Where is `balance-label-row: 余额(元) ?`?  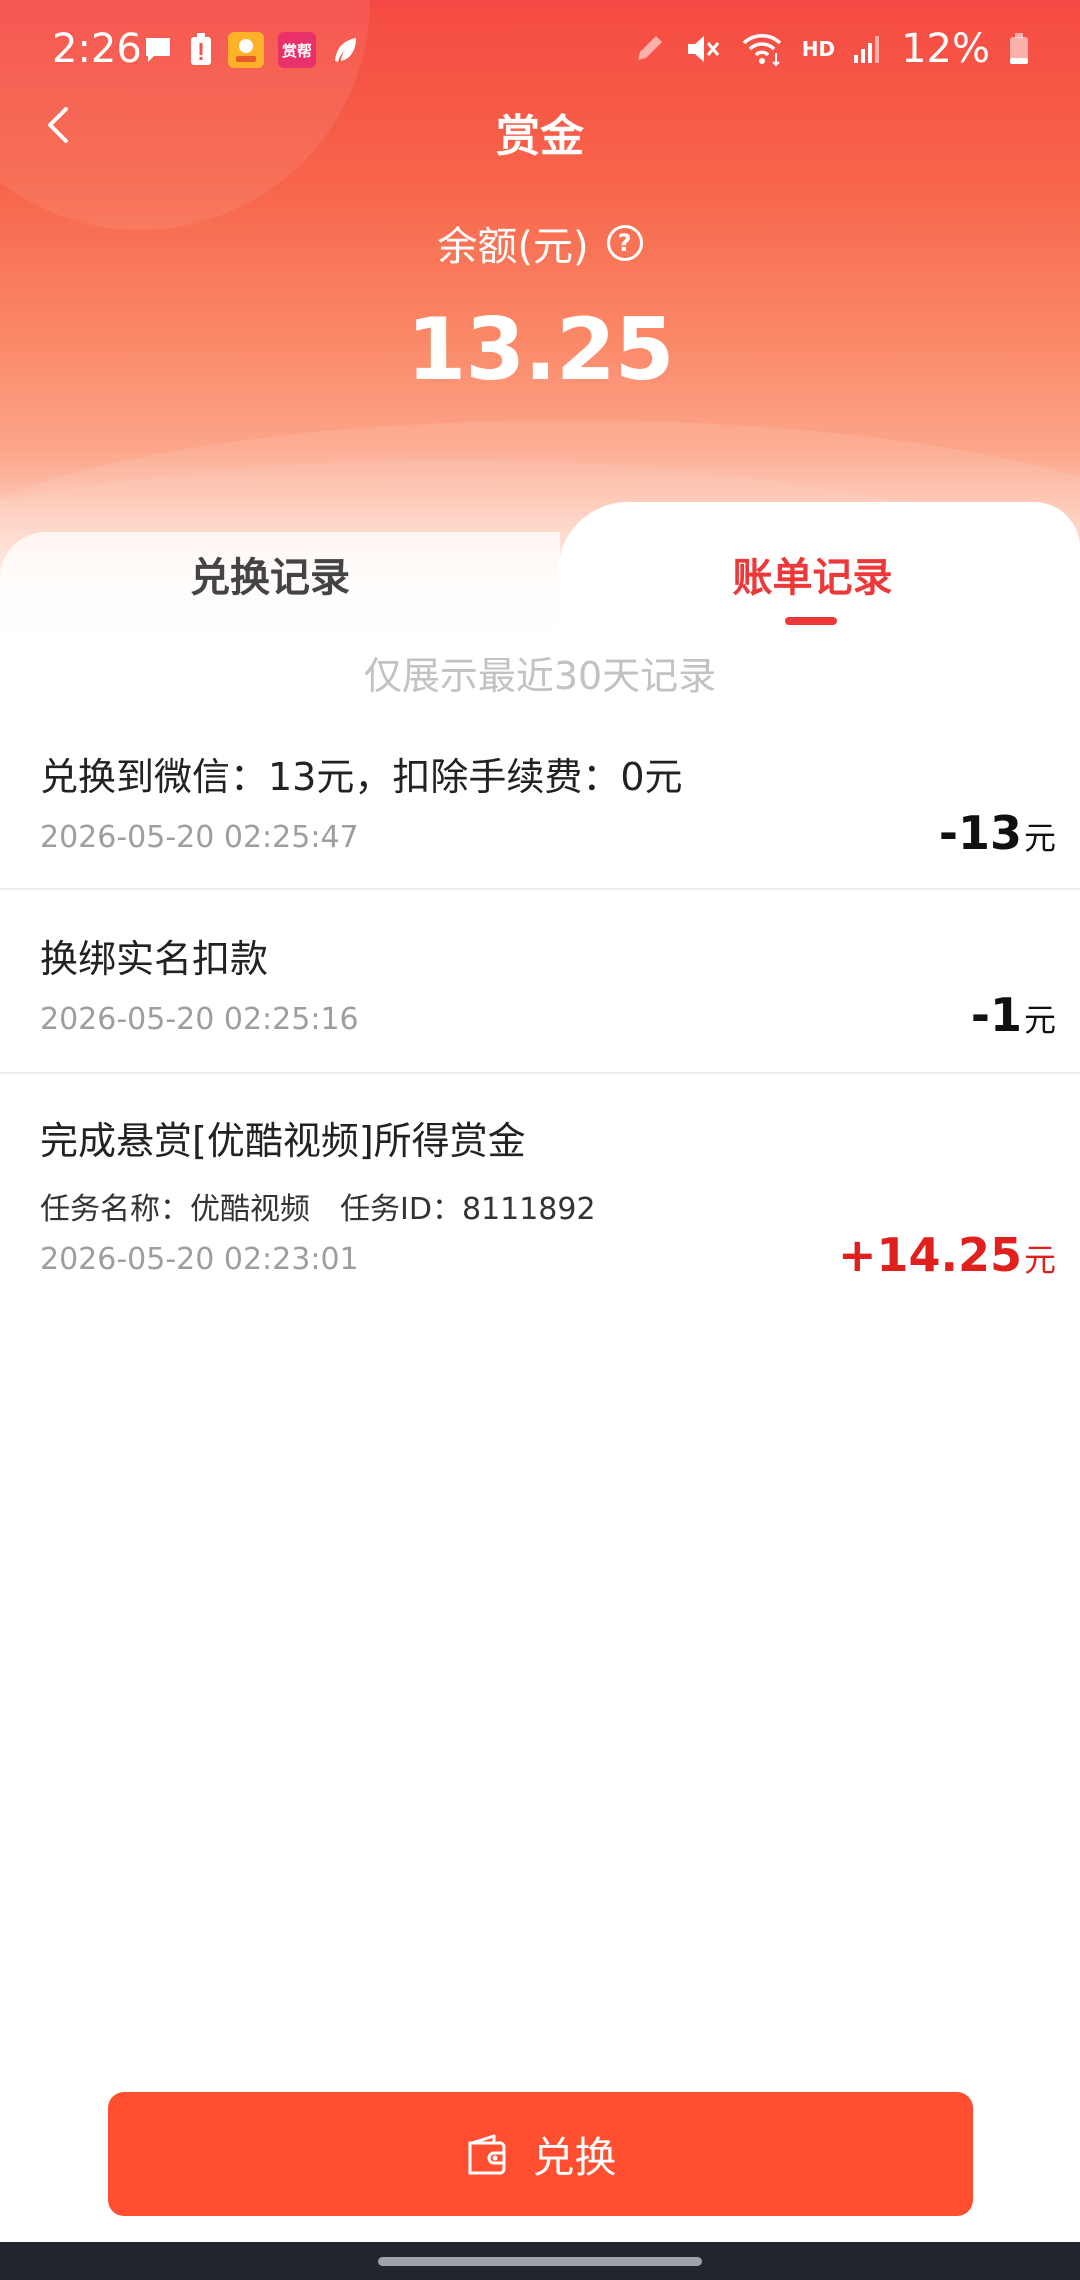
balance-label-row: 余额(元) ? is located at coordinates (540, 243).